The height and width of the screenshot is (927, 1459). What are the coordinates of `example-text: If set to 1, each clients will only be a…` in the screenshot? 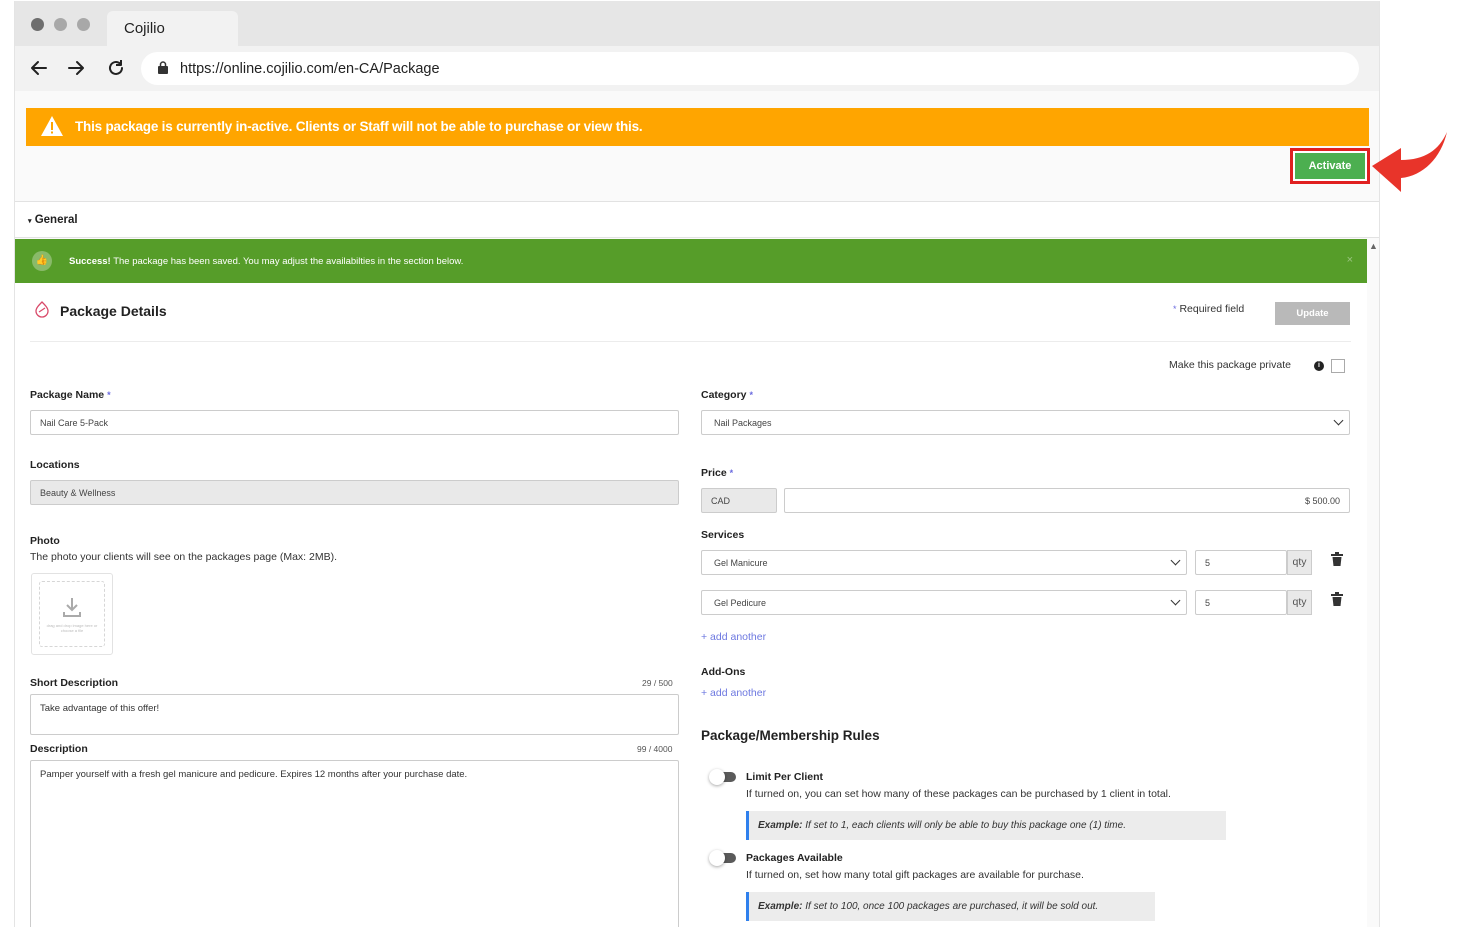 It's located at (964, 825).